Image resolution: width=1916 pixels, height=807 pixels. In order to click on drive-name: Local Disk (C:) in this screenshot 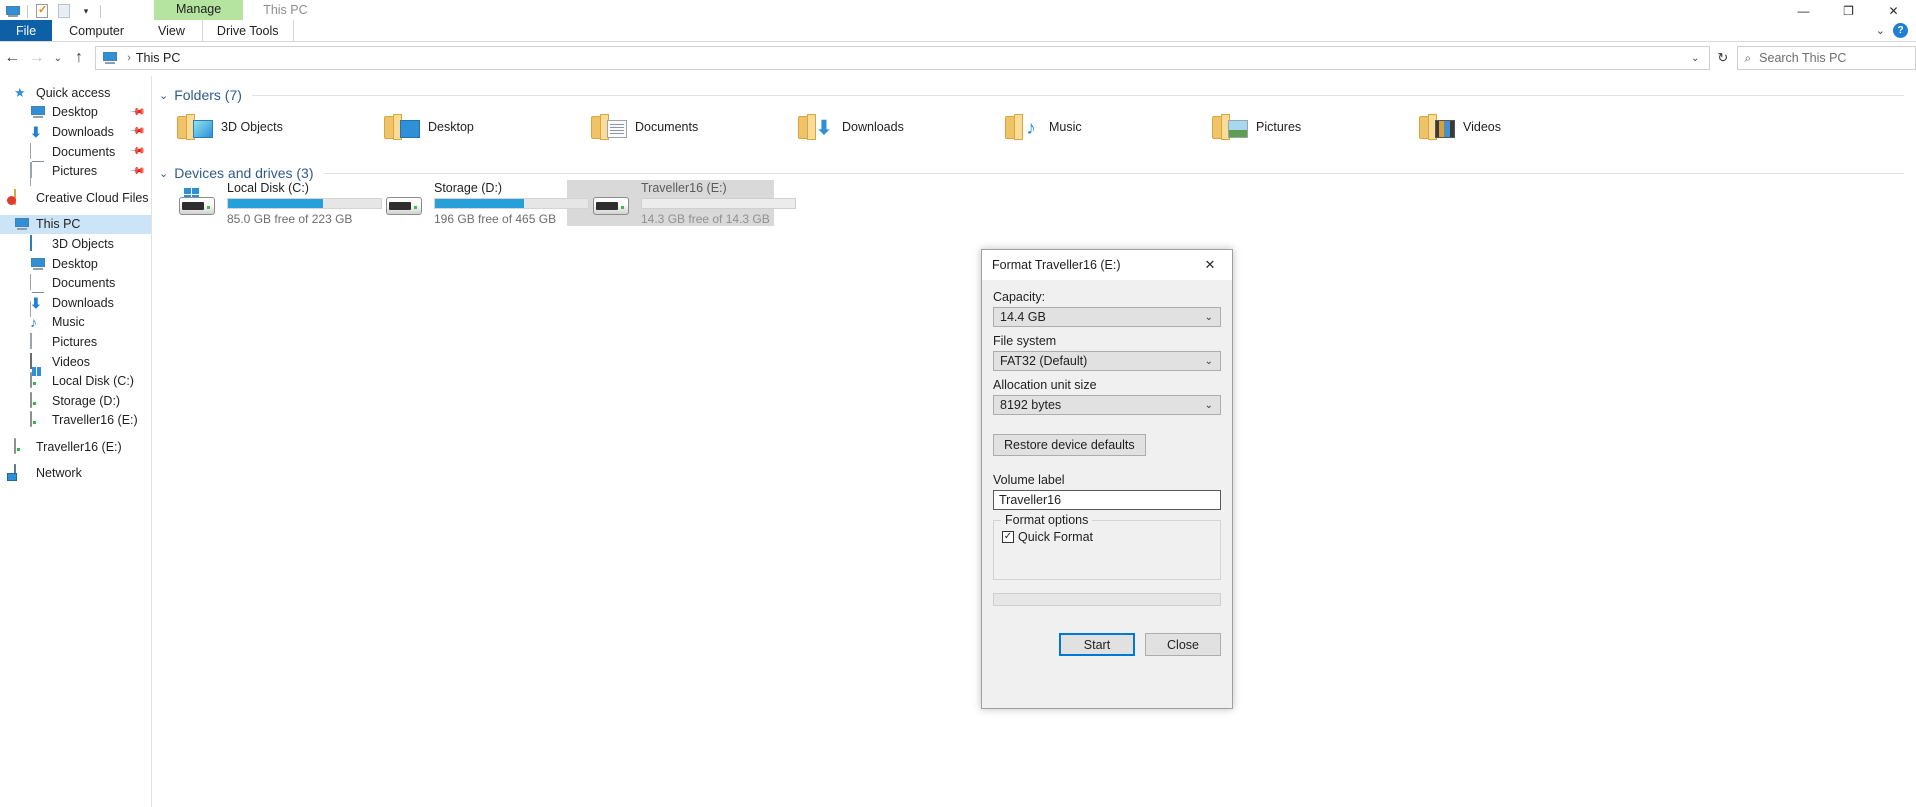, I will do `click(268, 187)`.